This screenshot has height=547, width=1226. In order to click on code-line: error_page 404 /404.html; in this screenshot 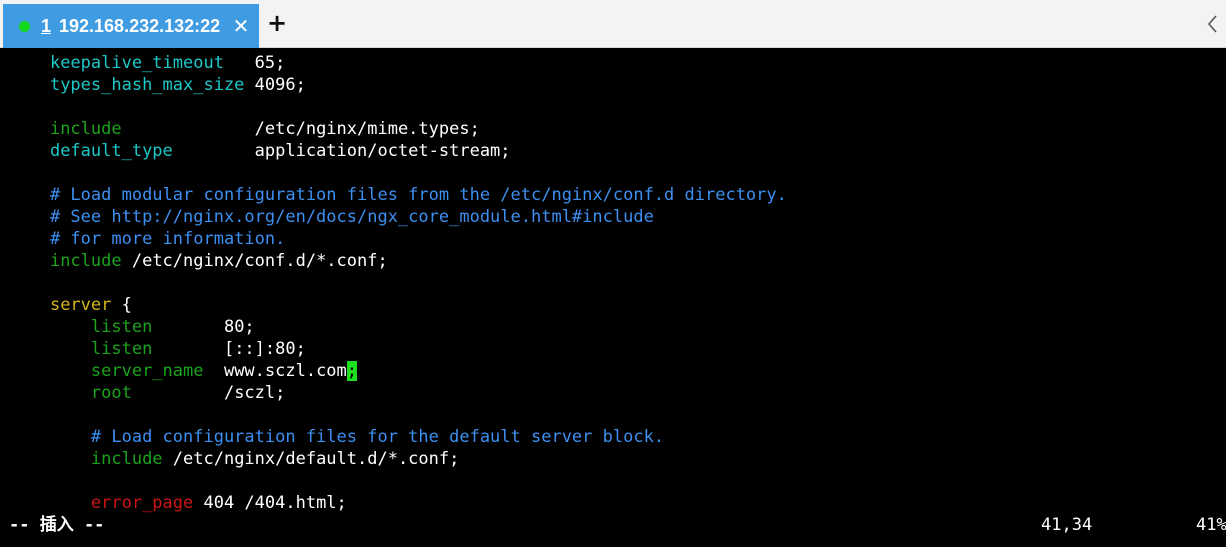, I will do `click(178, 503)`.